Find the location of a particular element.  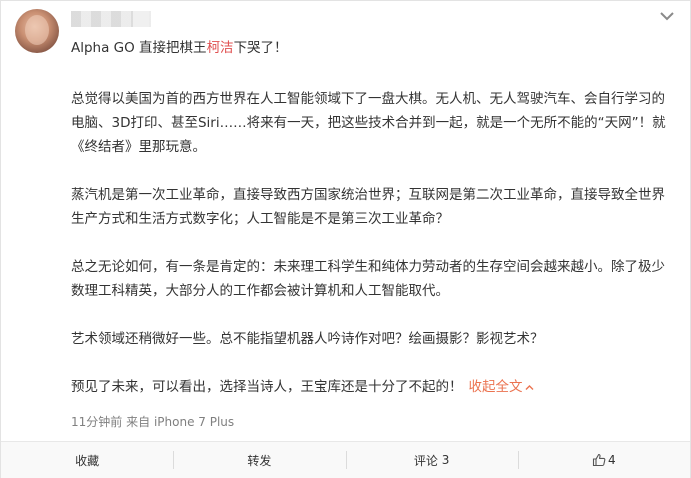

like-button: 4 is located at coordinates (603, 460).